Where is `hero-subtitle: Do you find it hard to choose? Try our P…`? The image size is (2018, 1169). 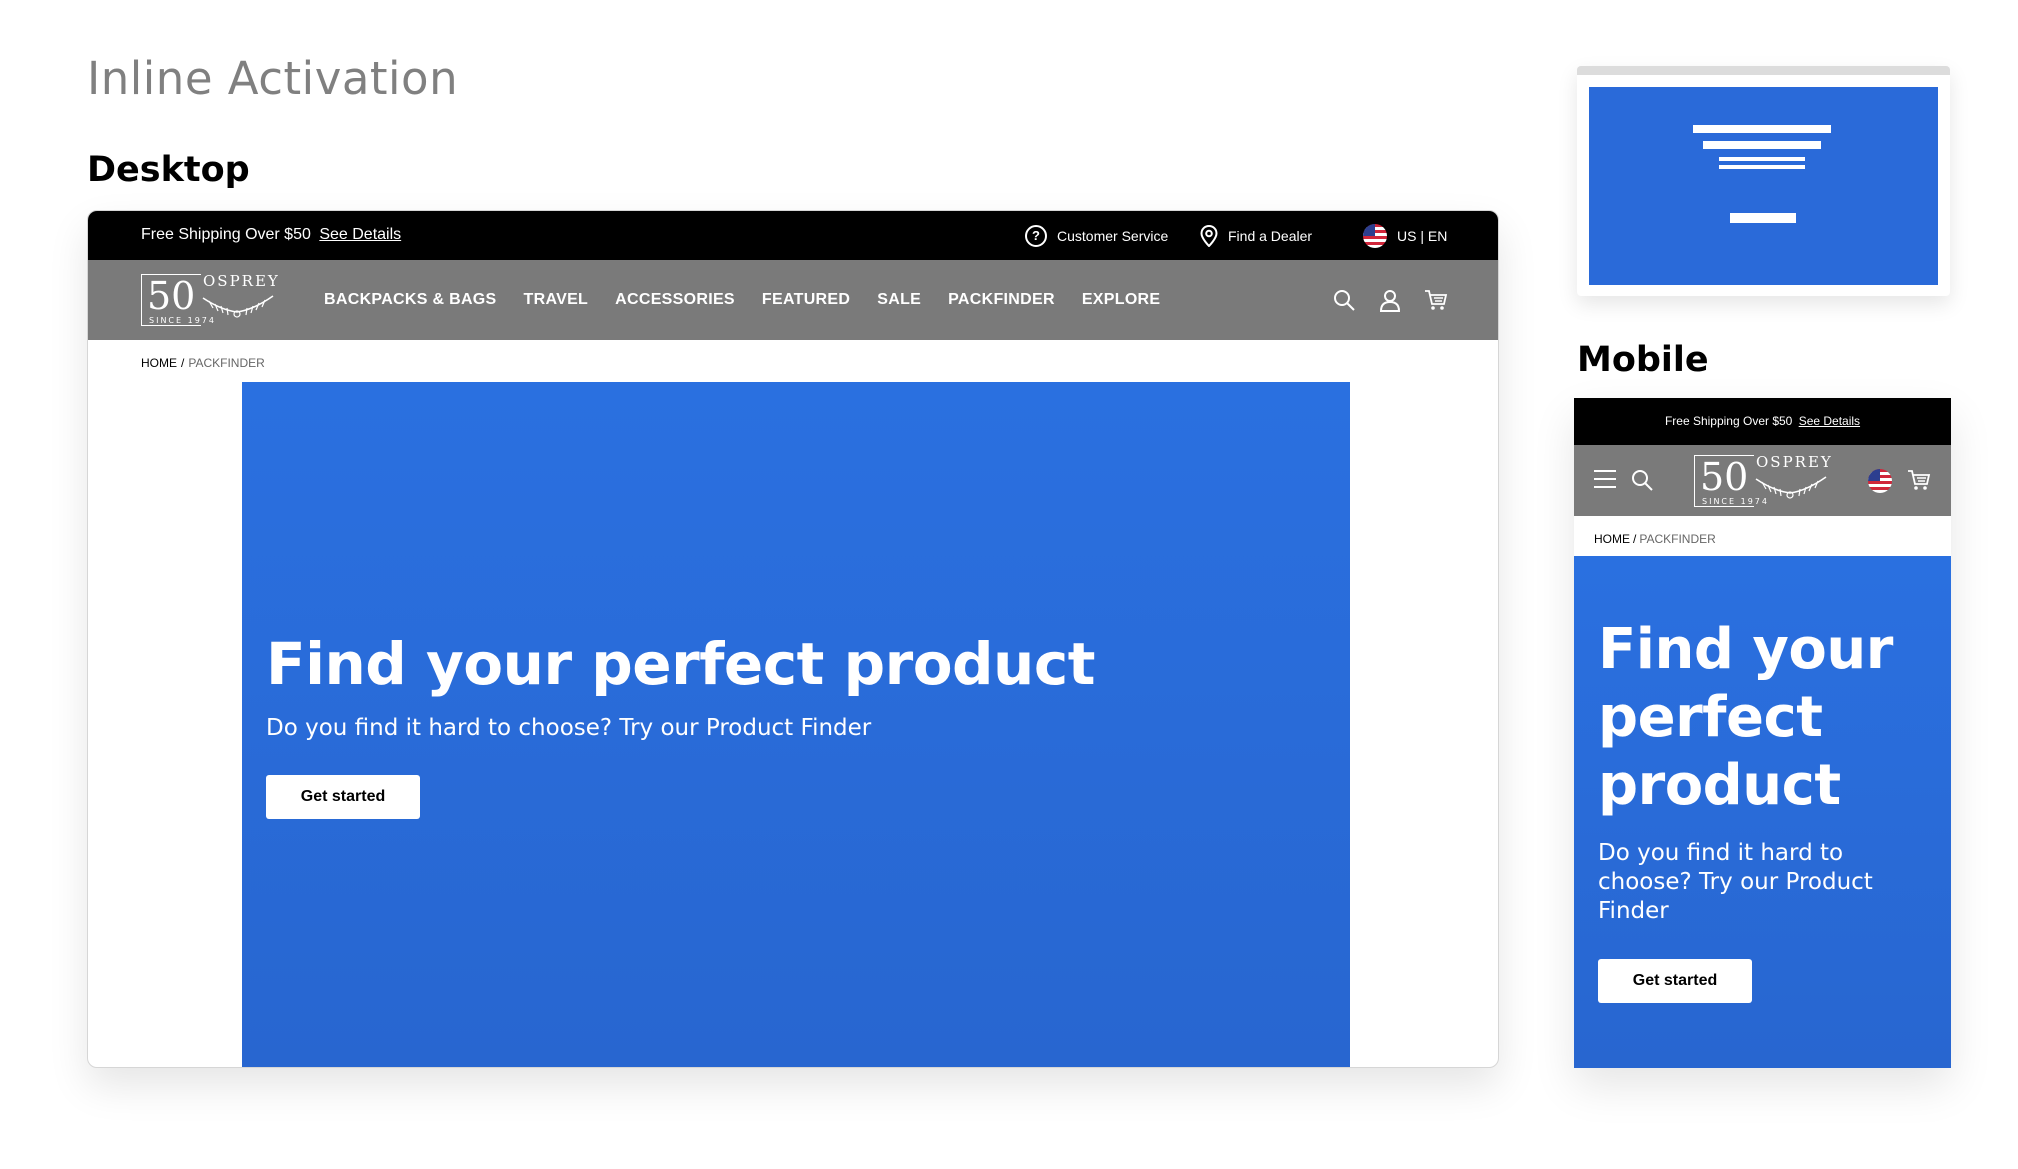
hero-subtitle: Do you find it hard to choose? Try our P… is located at coordinates (569, 728).